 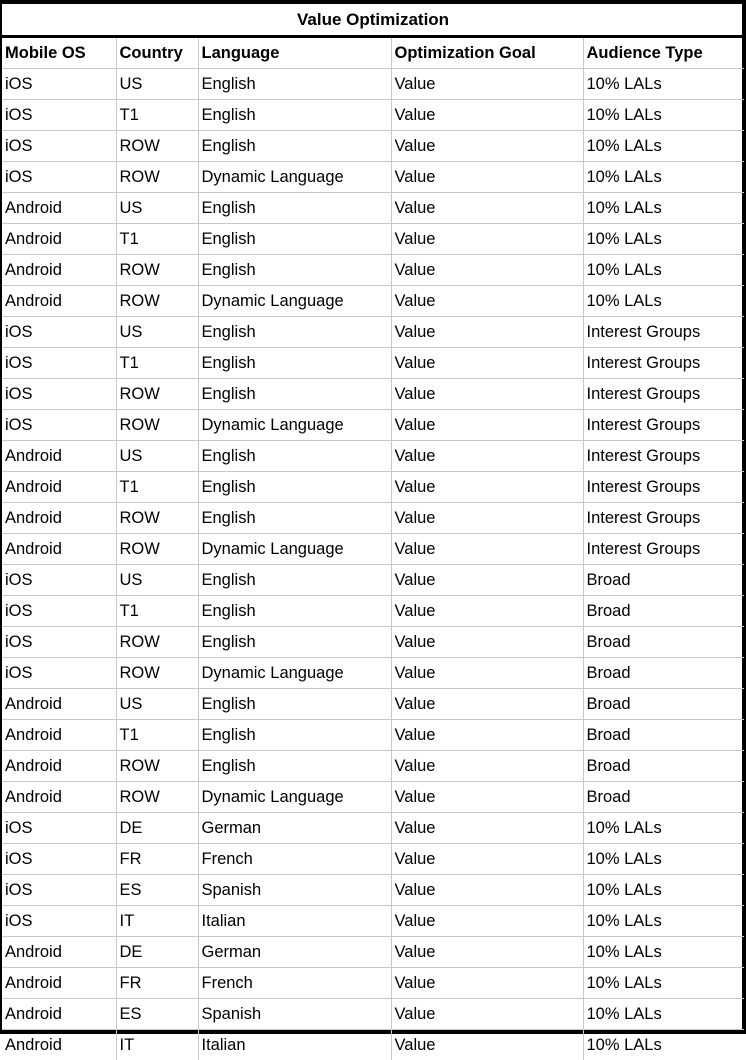 I want to click on table-row: AndroidT1EnglishValueInterest Groups, so click(x=373, y=487).